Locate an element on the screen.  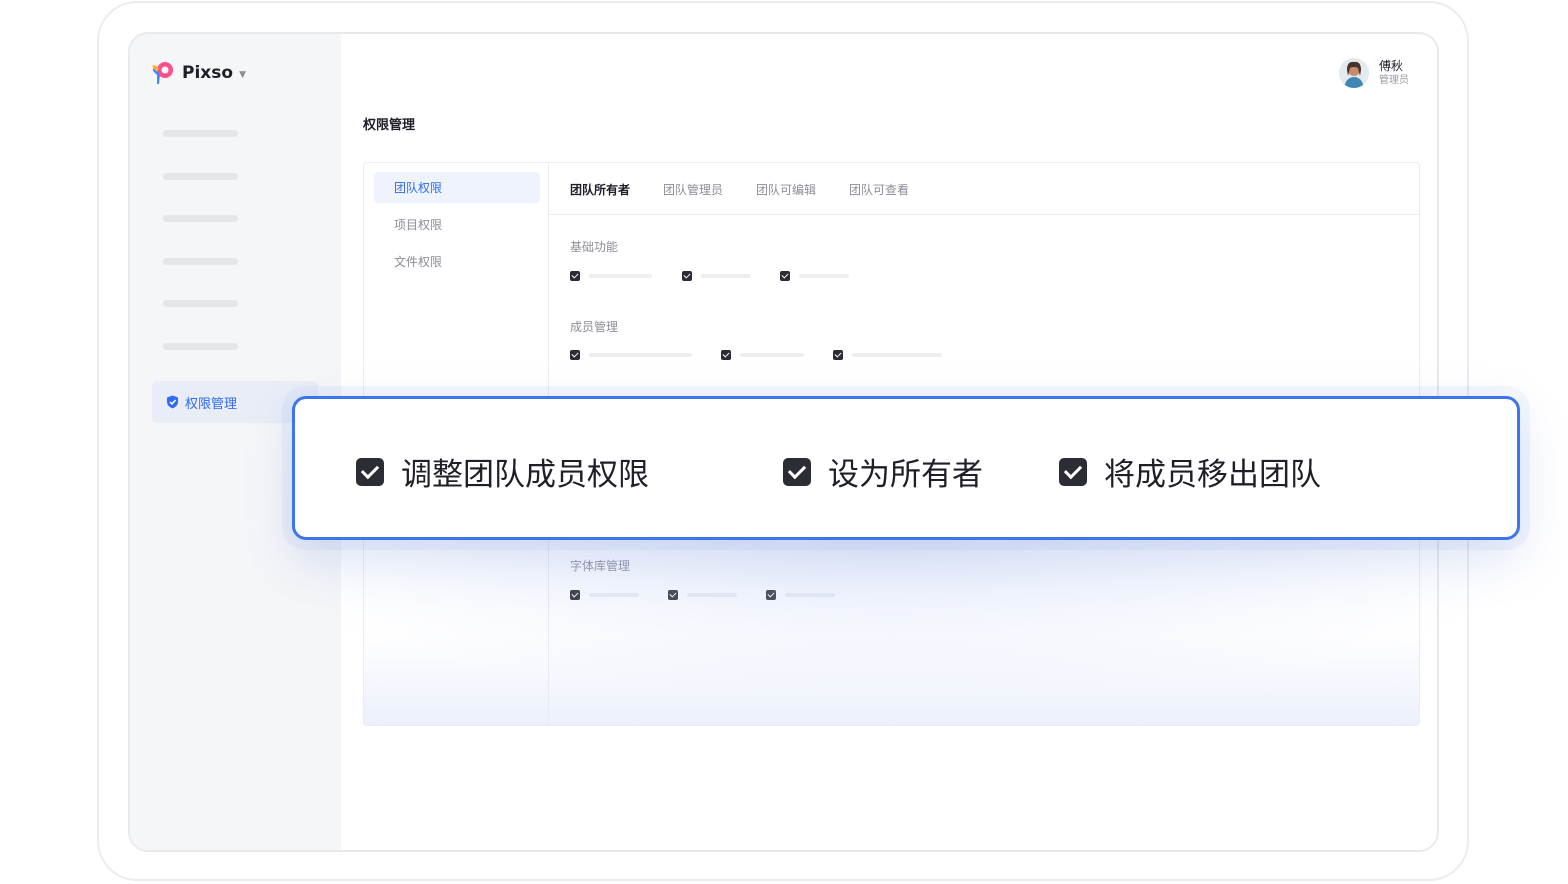
shield-icon is located at coordinates (172, 402).